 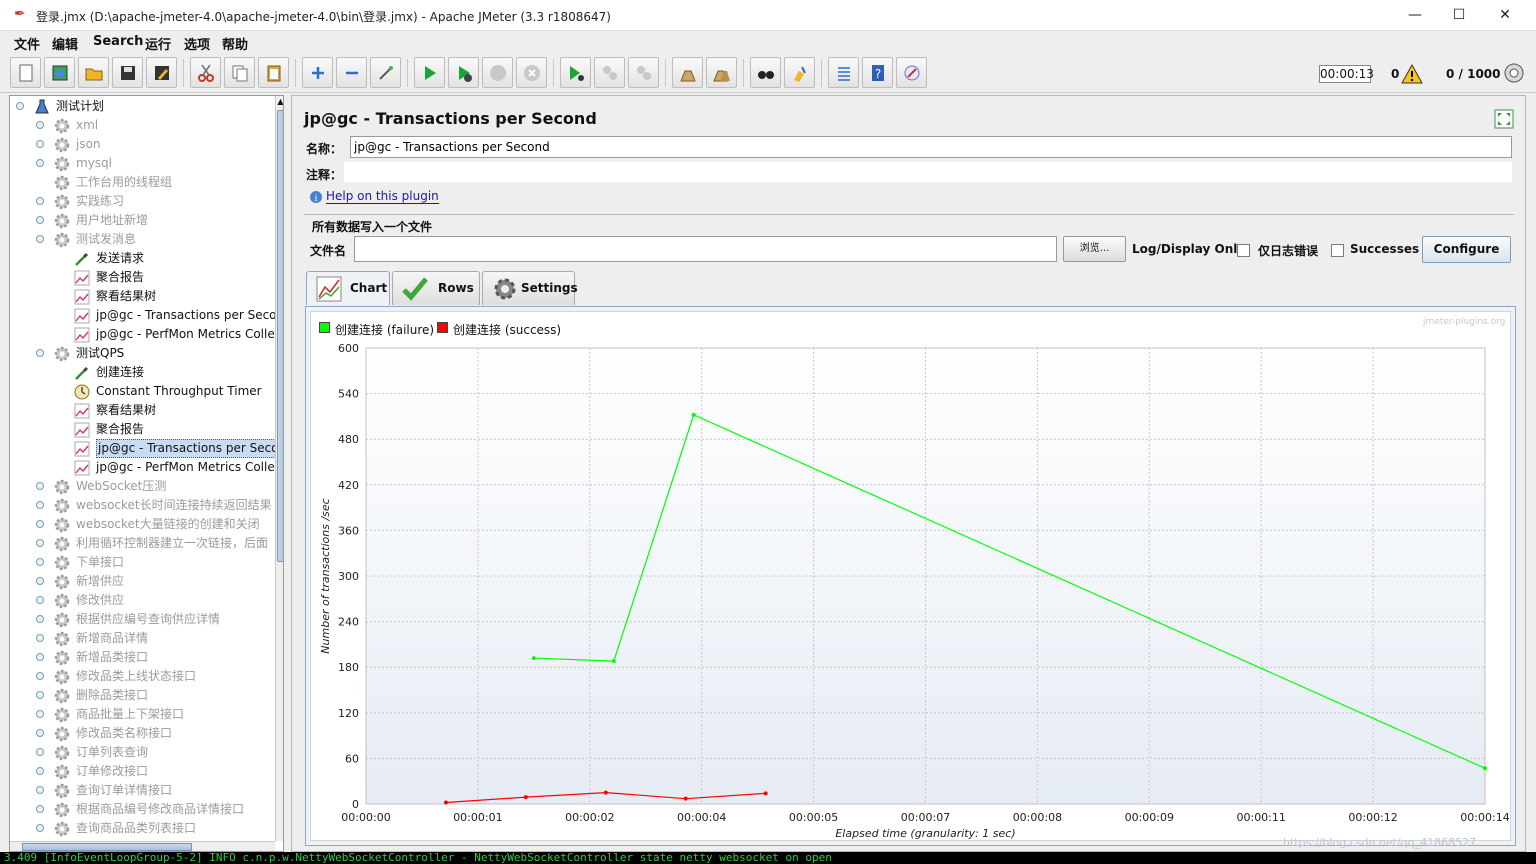 What do you see at coordinates (118, 41) in the screenshot?
I see `menu-search: Search` at bounding box center [118, 41].